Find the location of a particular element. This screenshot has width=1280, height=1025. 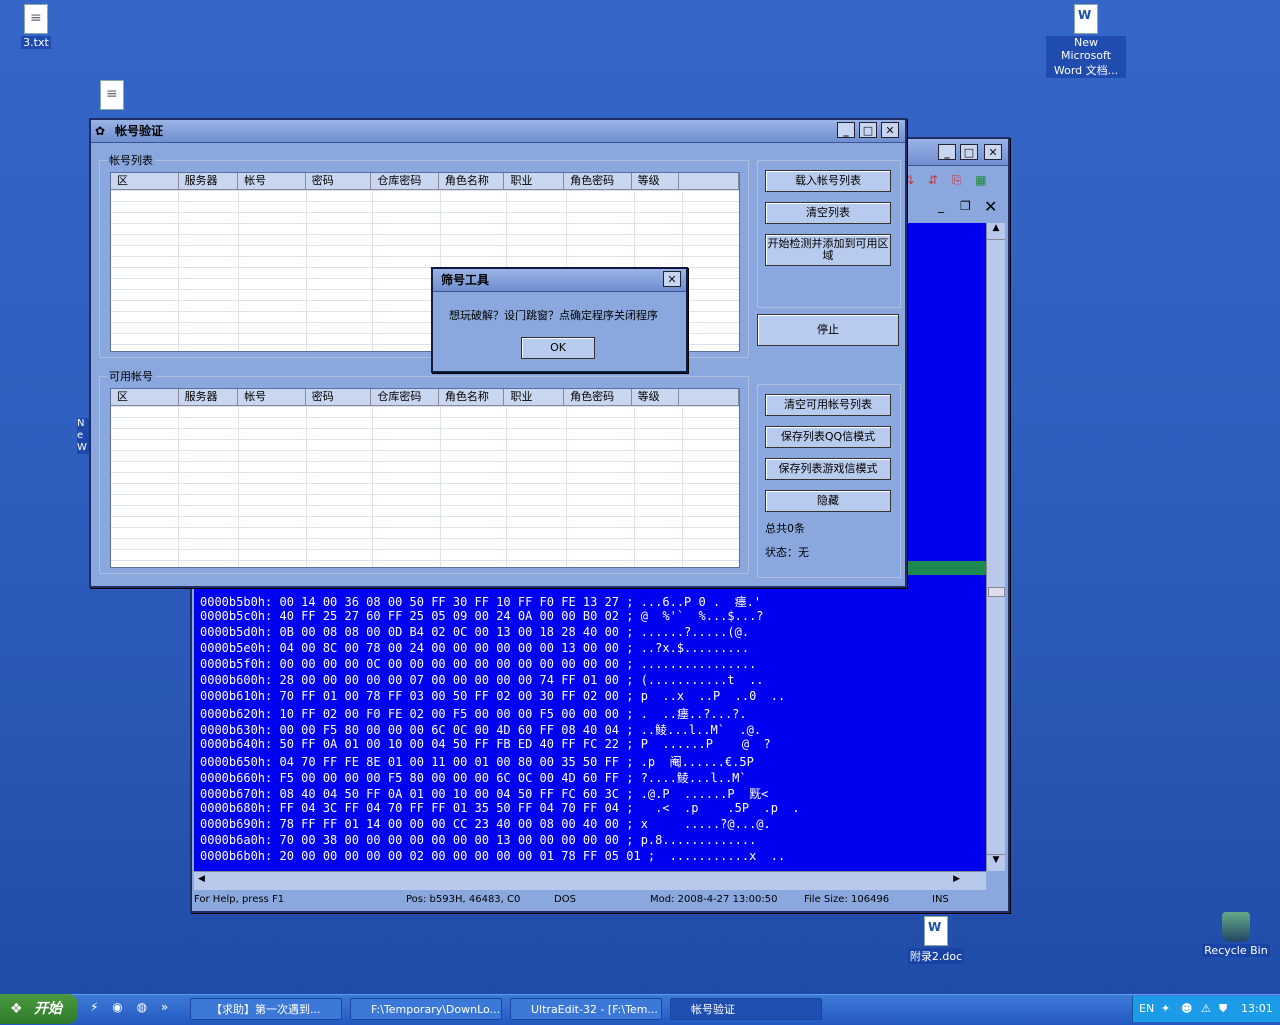

desktop-icon-3txt: 3.txt is located at coordinates (38, 26).